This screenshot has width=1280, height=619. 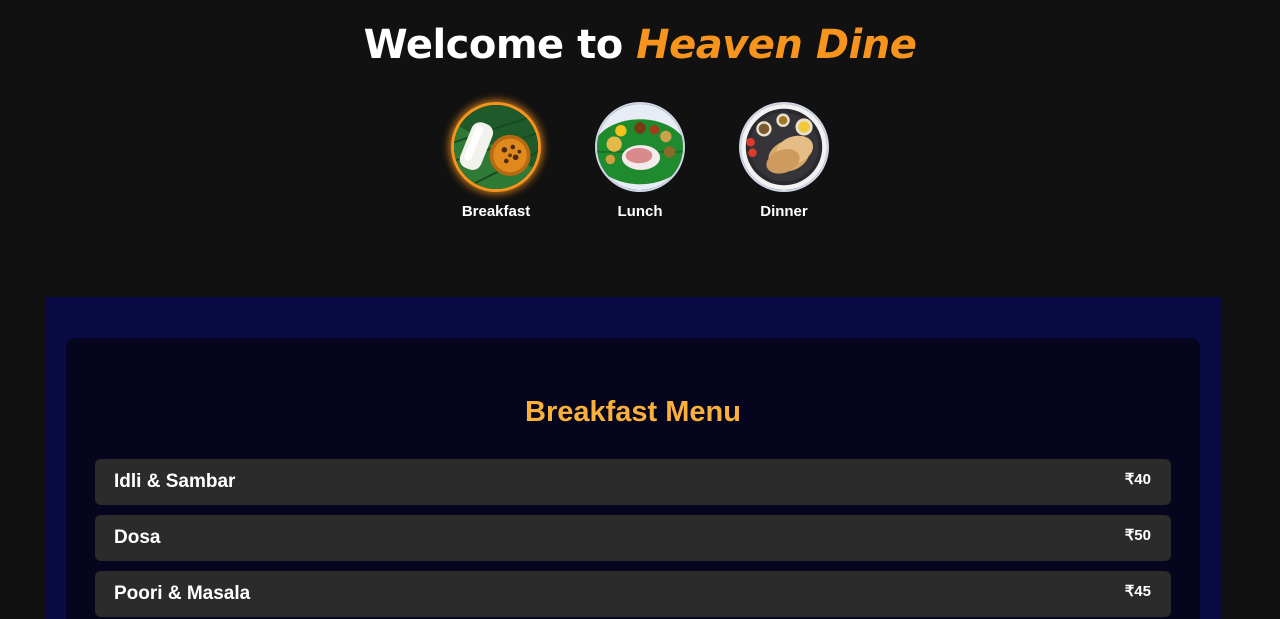 I want to click on roti-plate-icon, so click(x=784, y=147).